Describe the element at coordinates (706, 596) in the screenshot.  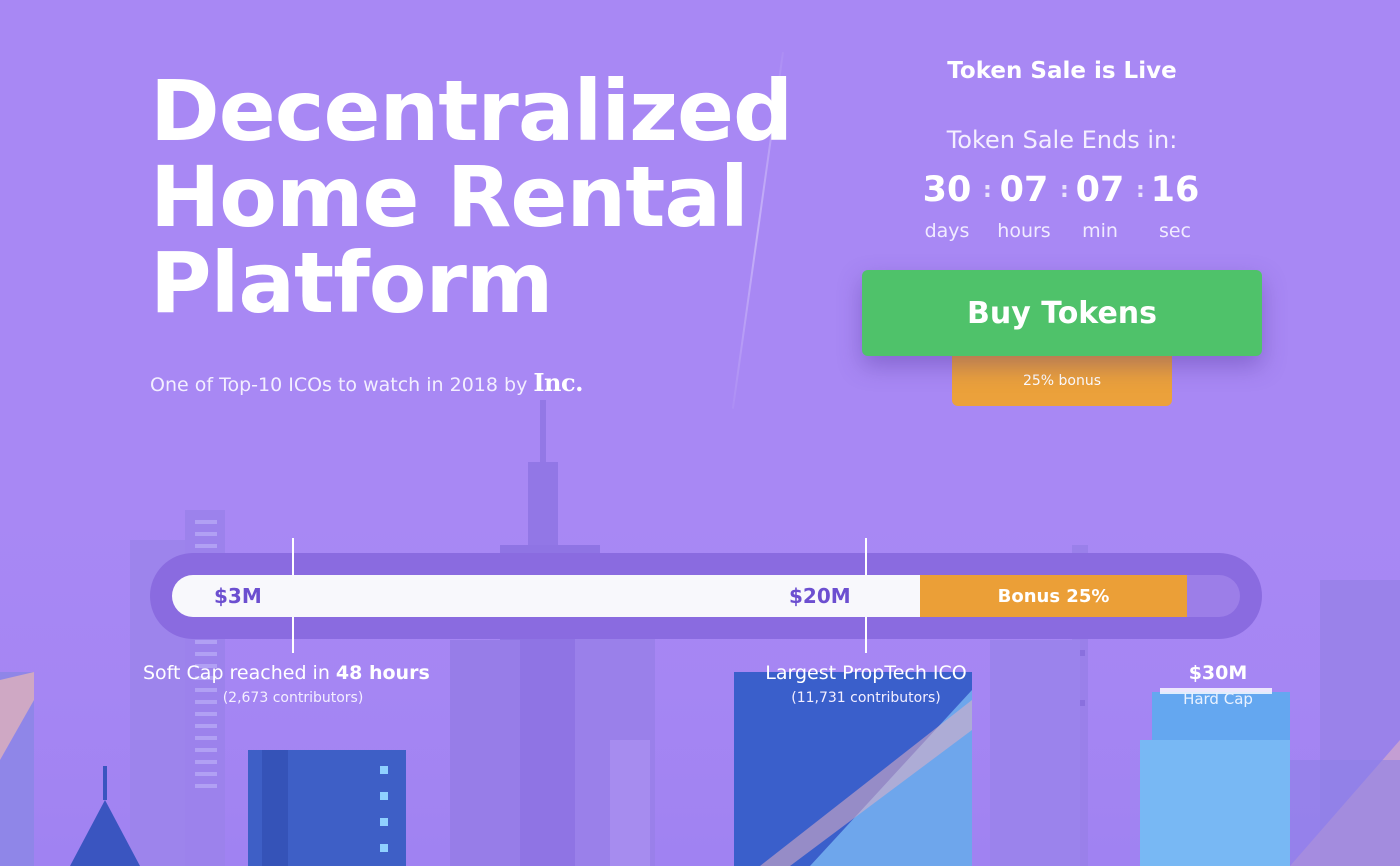
I see `funding-progress-bar: Bonus 25%` at that location.